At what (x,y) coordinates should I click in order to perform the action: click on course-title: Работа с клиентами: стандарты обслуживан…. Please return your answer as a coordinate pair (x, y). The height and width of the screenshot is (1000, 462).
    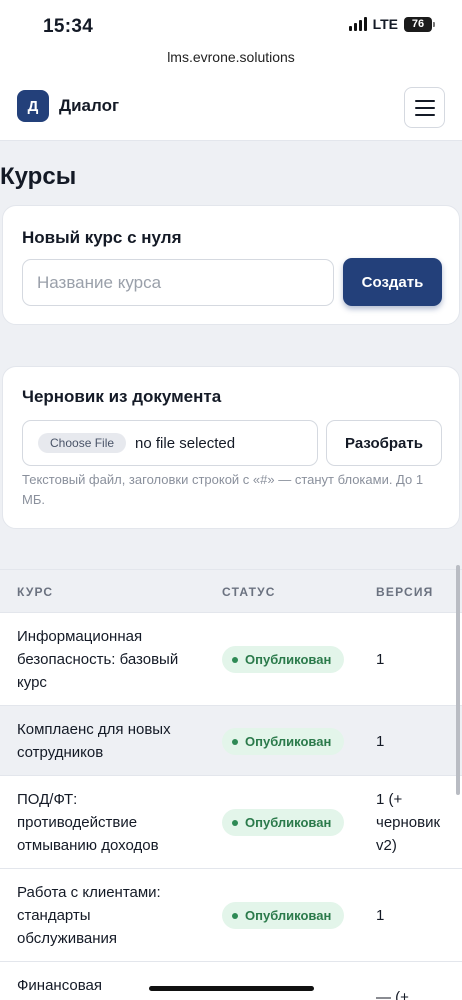
    Looking at the image, I should click on (99, 915).